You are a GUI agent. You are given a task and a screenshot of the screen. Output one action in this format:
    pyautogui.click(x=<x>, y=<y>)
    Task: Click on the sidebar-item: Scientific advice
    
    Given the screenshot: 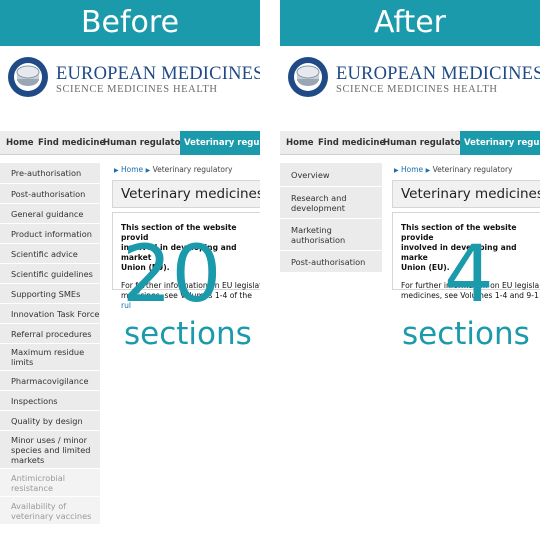 What is the action you would take?
    pyautogui.click(x=50, y=254)
    